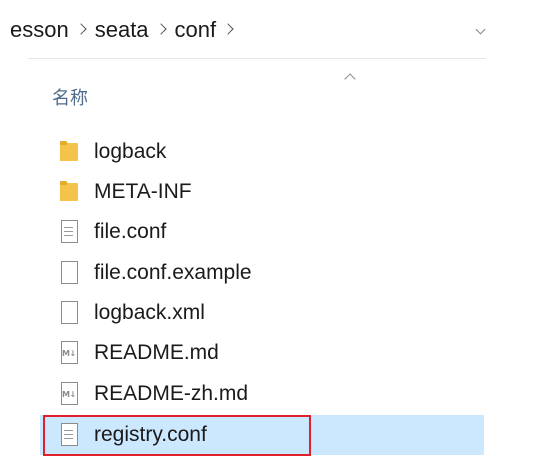 The height and width of the screenshot is (476, 534). Describe the element at coordinates (262, 313) in the screenshot. I see `list-item-logback-xml: logback.xml` at that location.